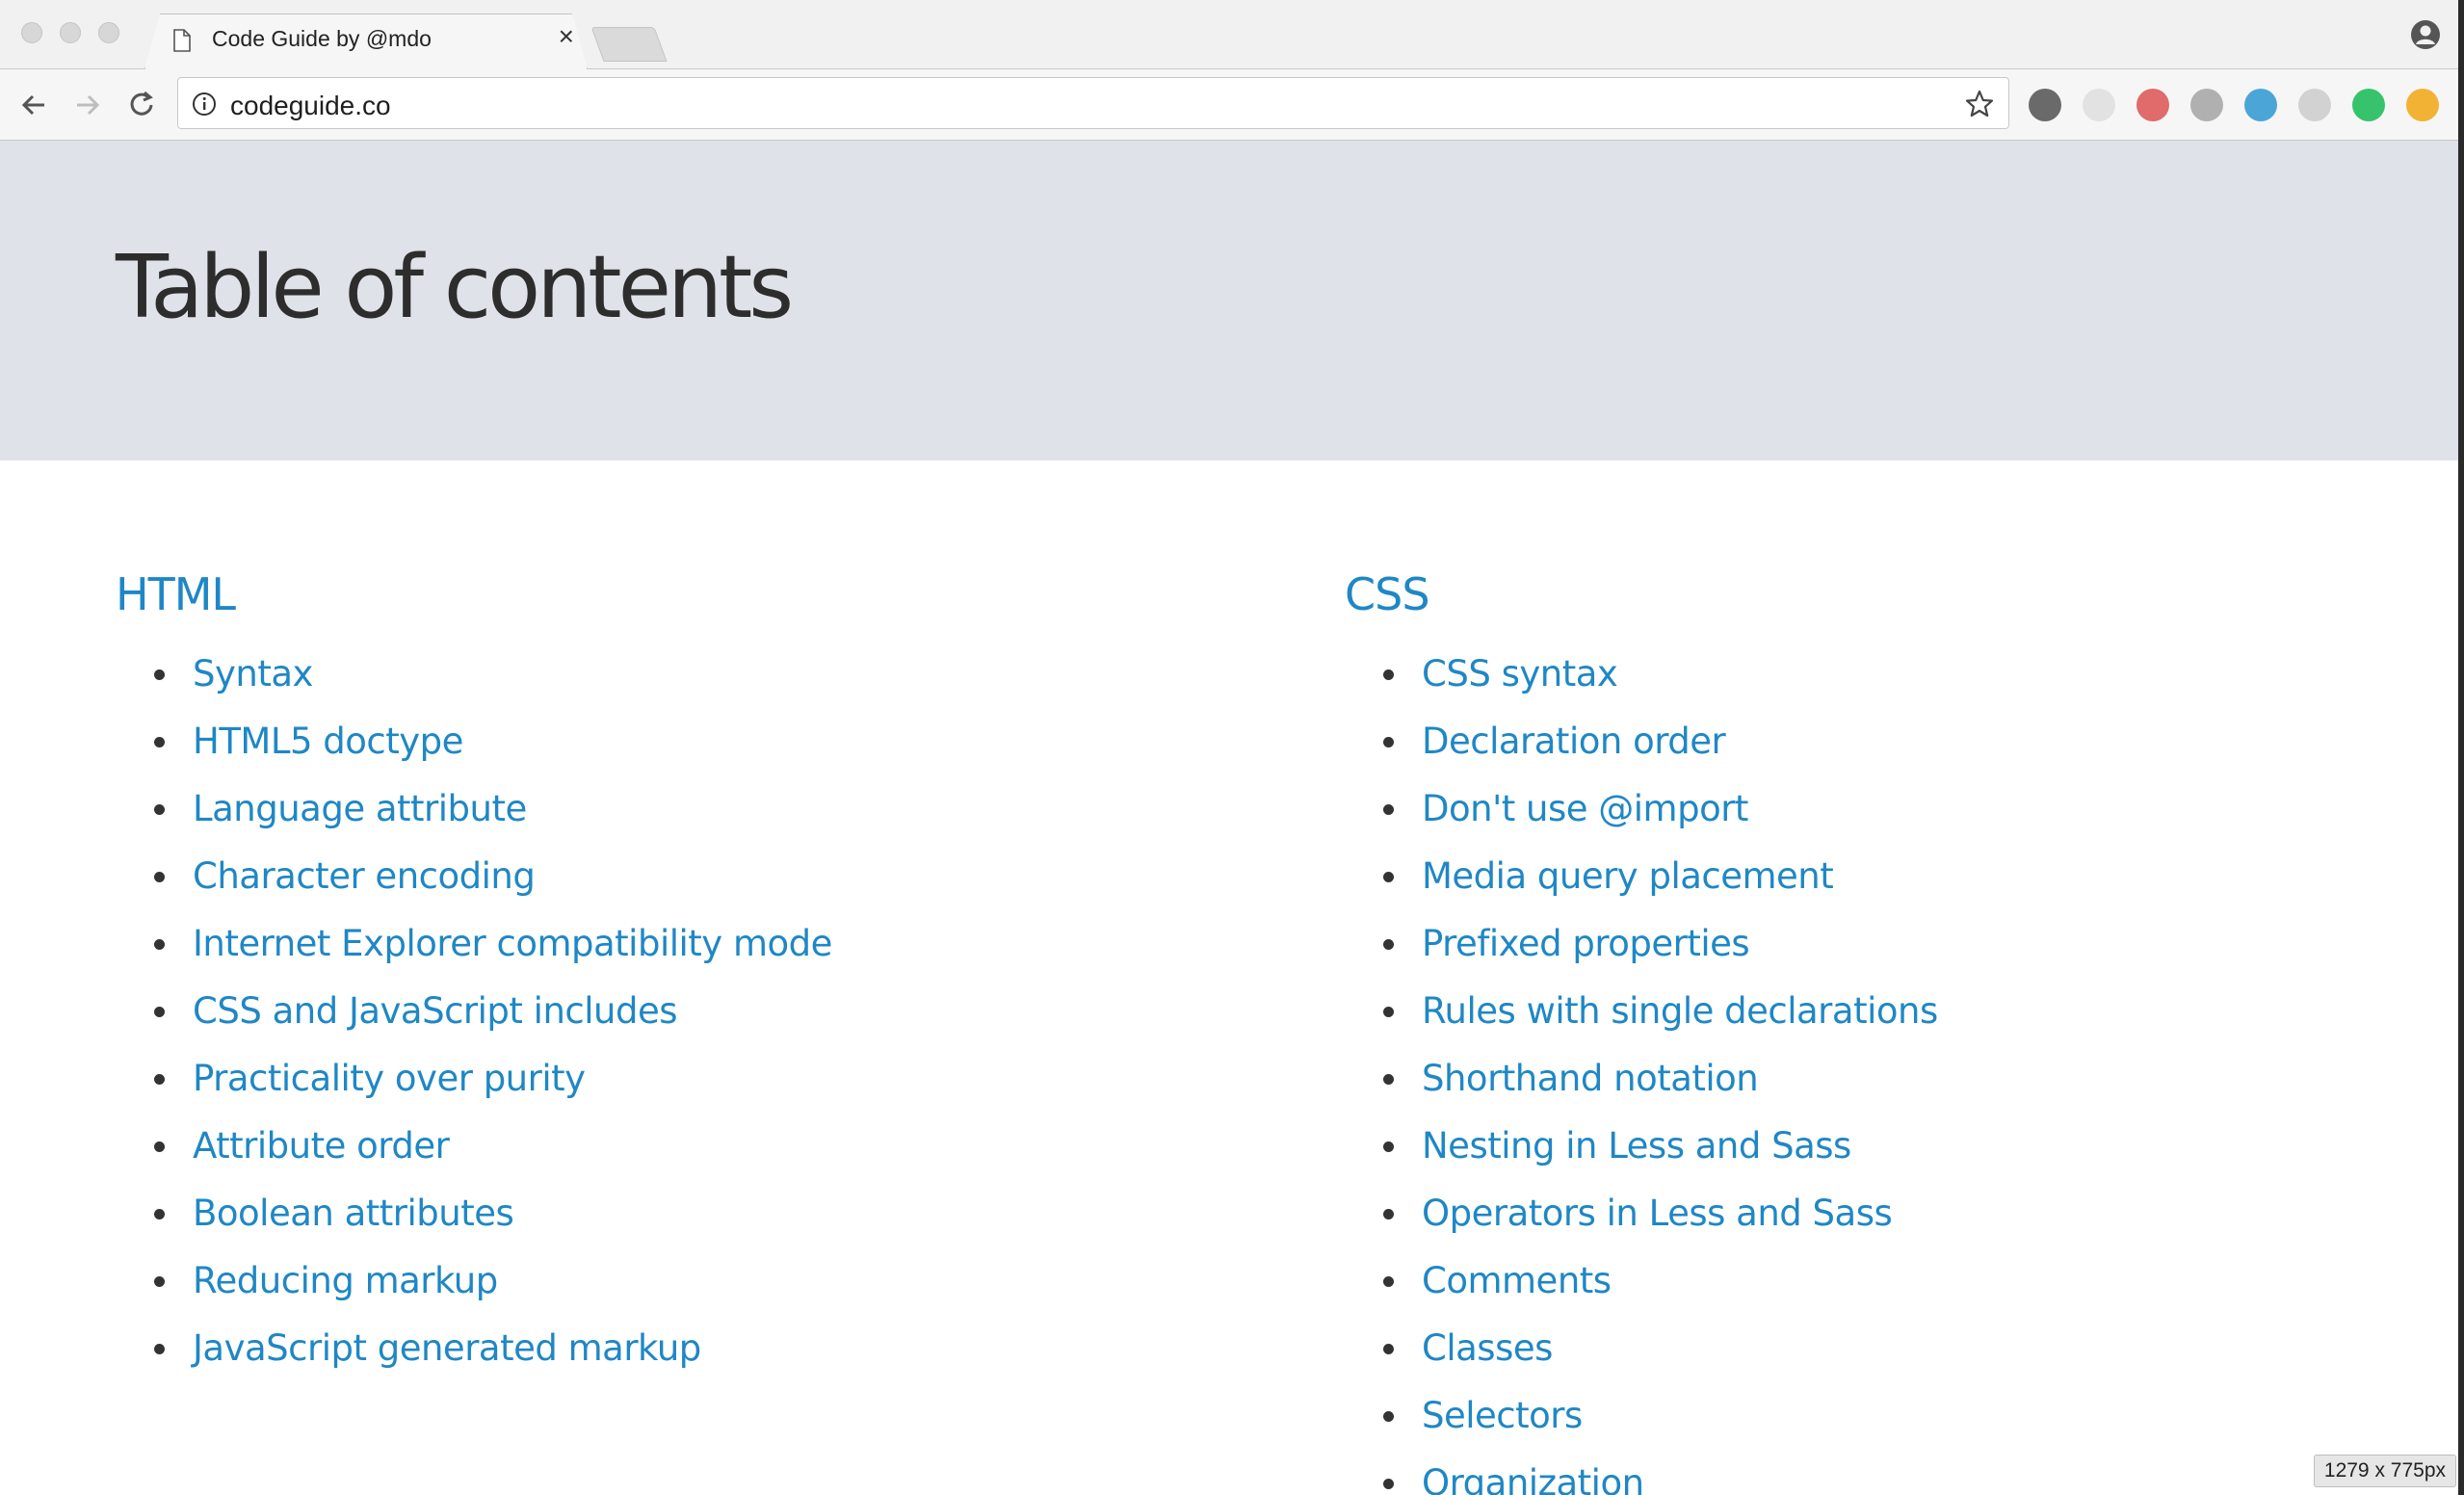  I want to click on toc-link: Operators in Less and Sass, so click(1658, 1213).